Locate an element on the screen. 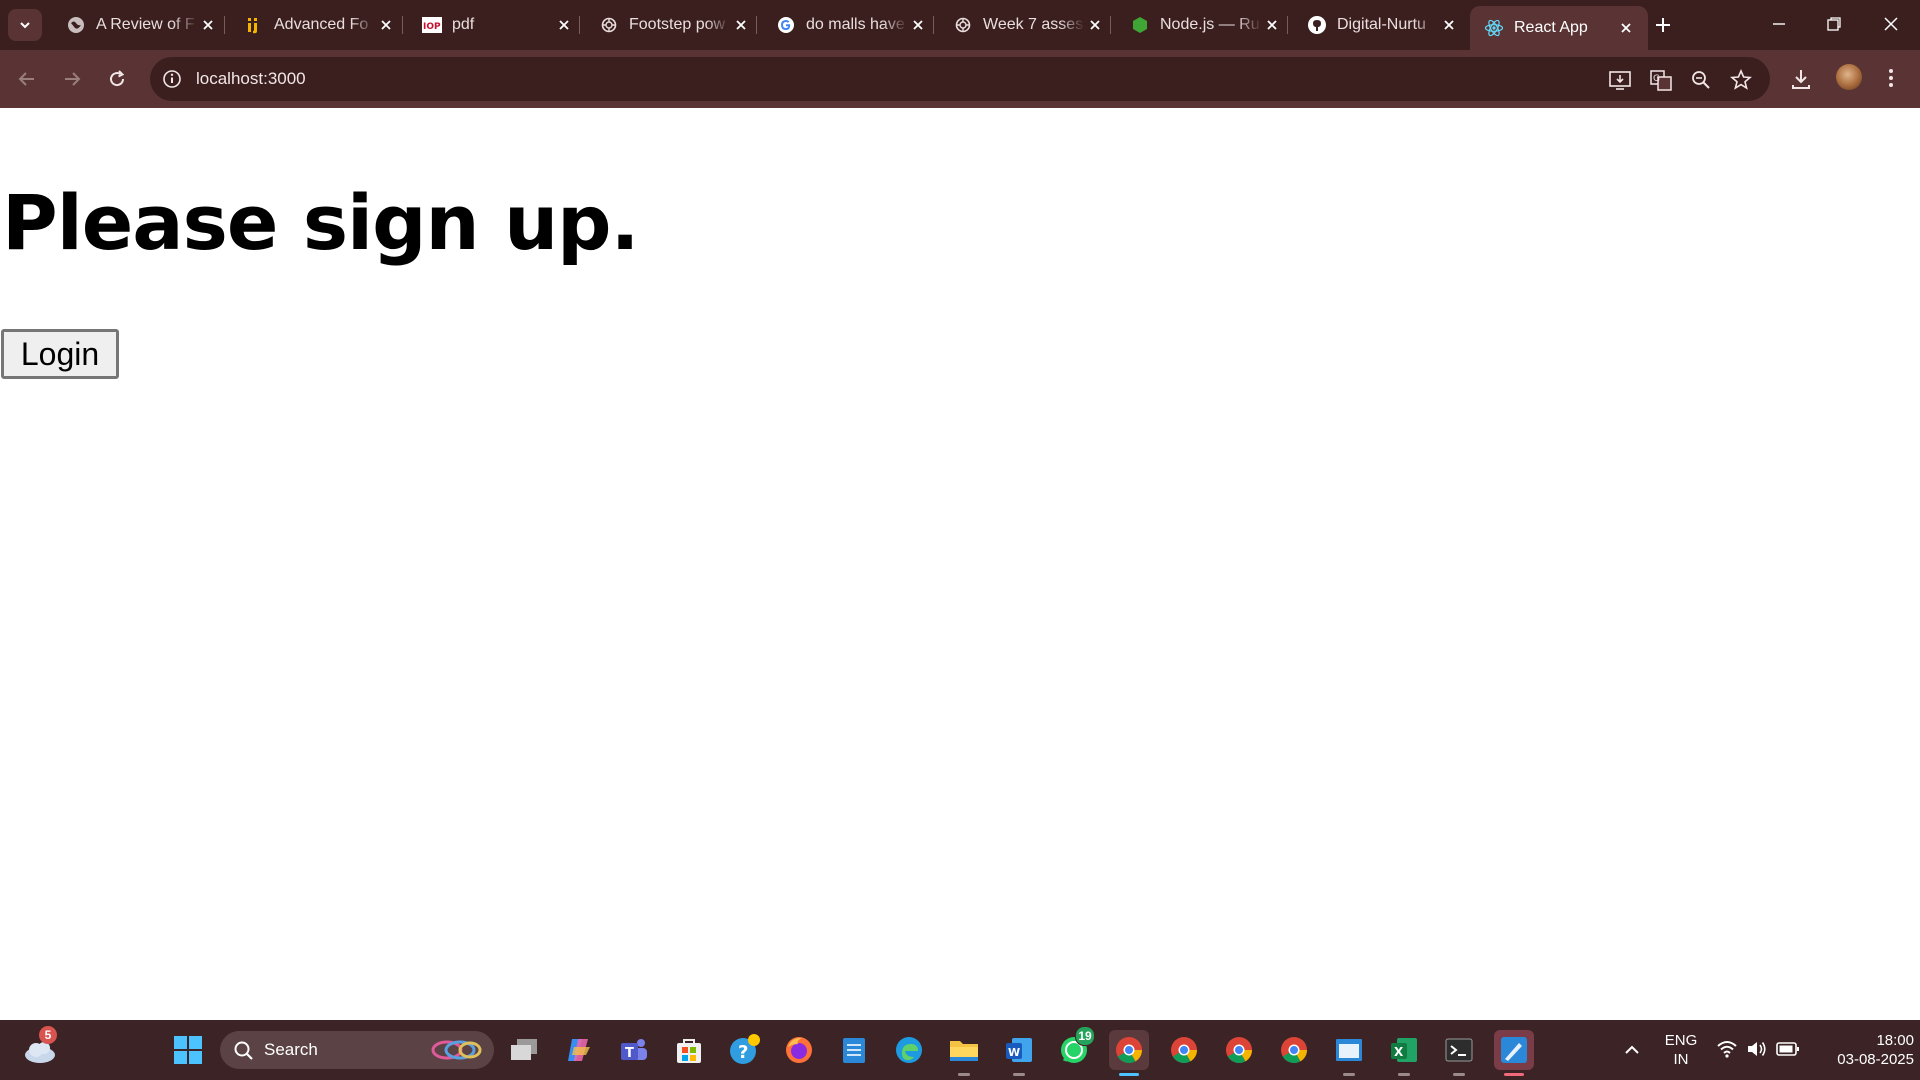  copilot-icon is located at coordinates (579, 1050).